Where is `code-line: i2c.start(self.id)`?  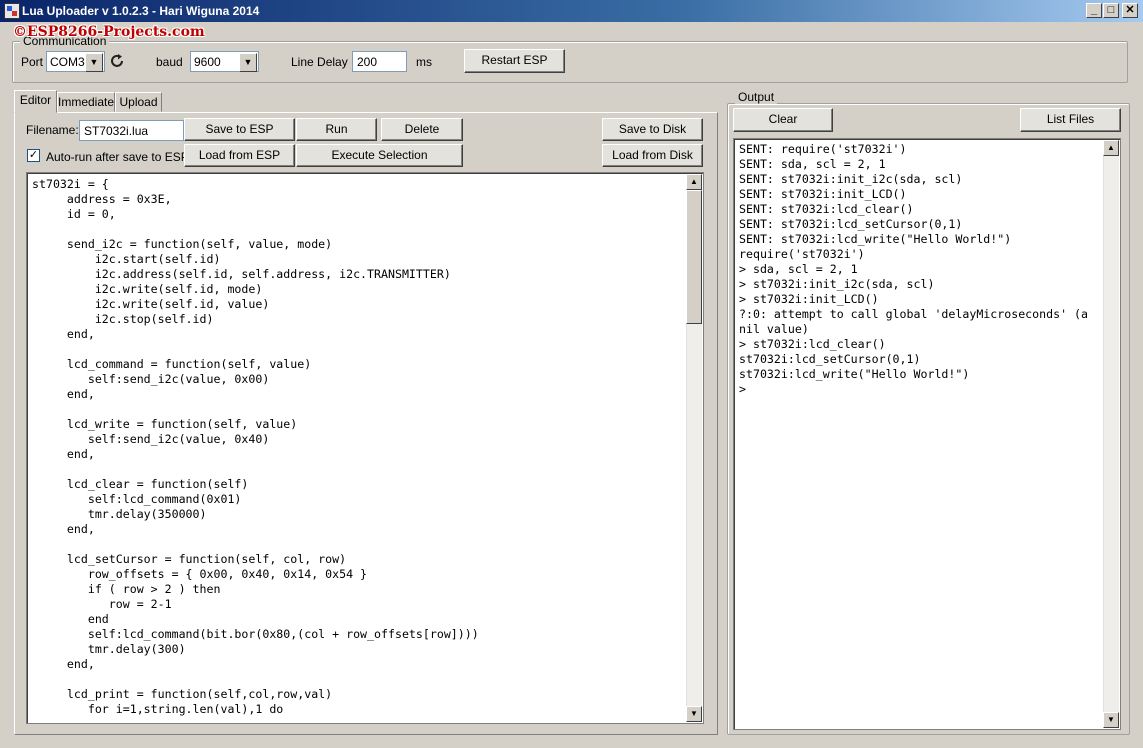
code-line: i2c.start(self.id) is located at coordinates (126, 259).